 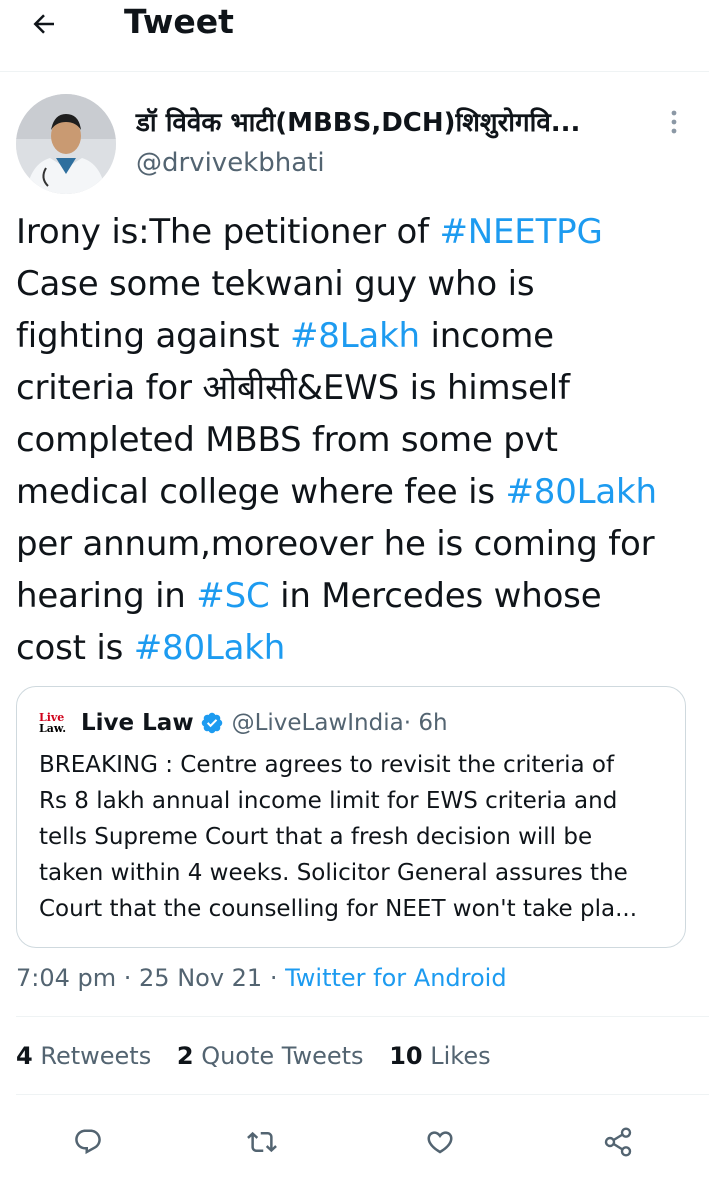 I want to click on more-options-button, so click(x=674, y=122).